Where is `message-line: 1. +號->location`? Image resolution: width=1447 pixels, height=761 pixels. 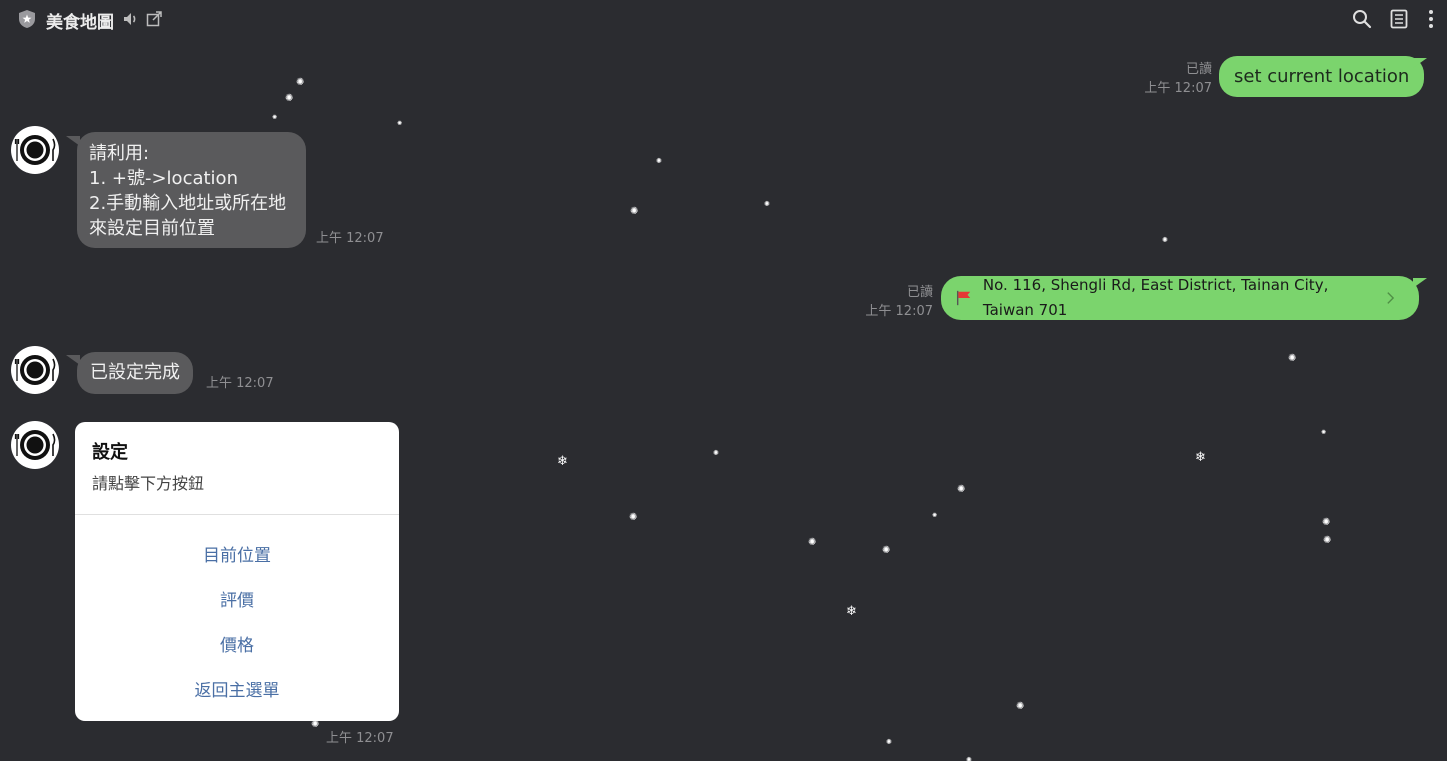 message-line: 1. +號->location is located at coordinates (163, 178).